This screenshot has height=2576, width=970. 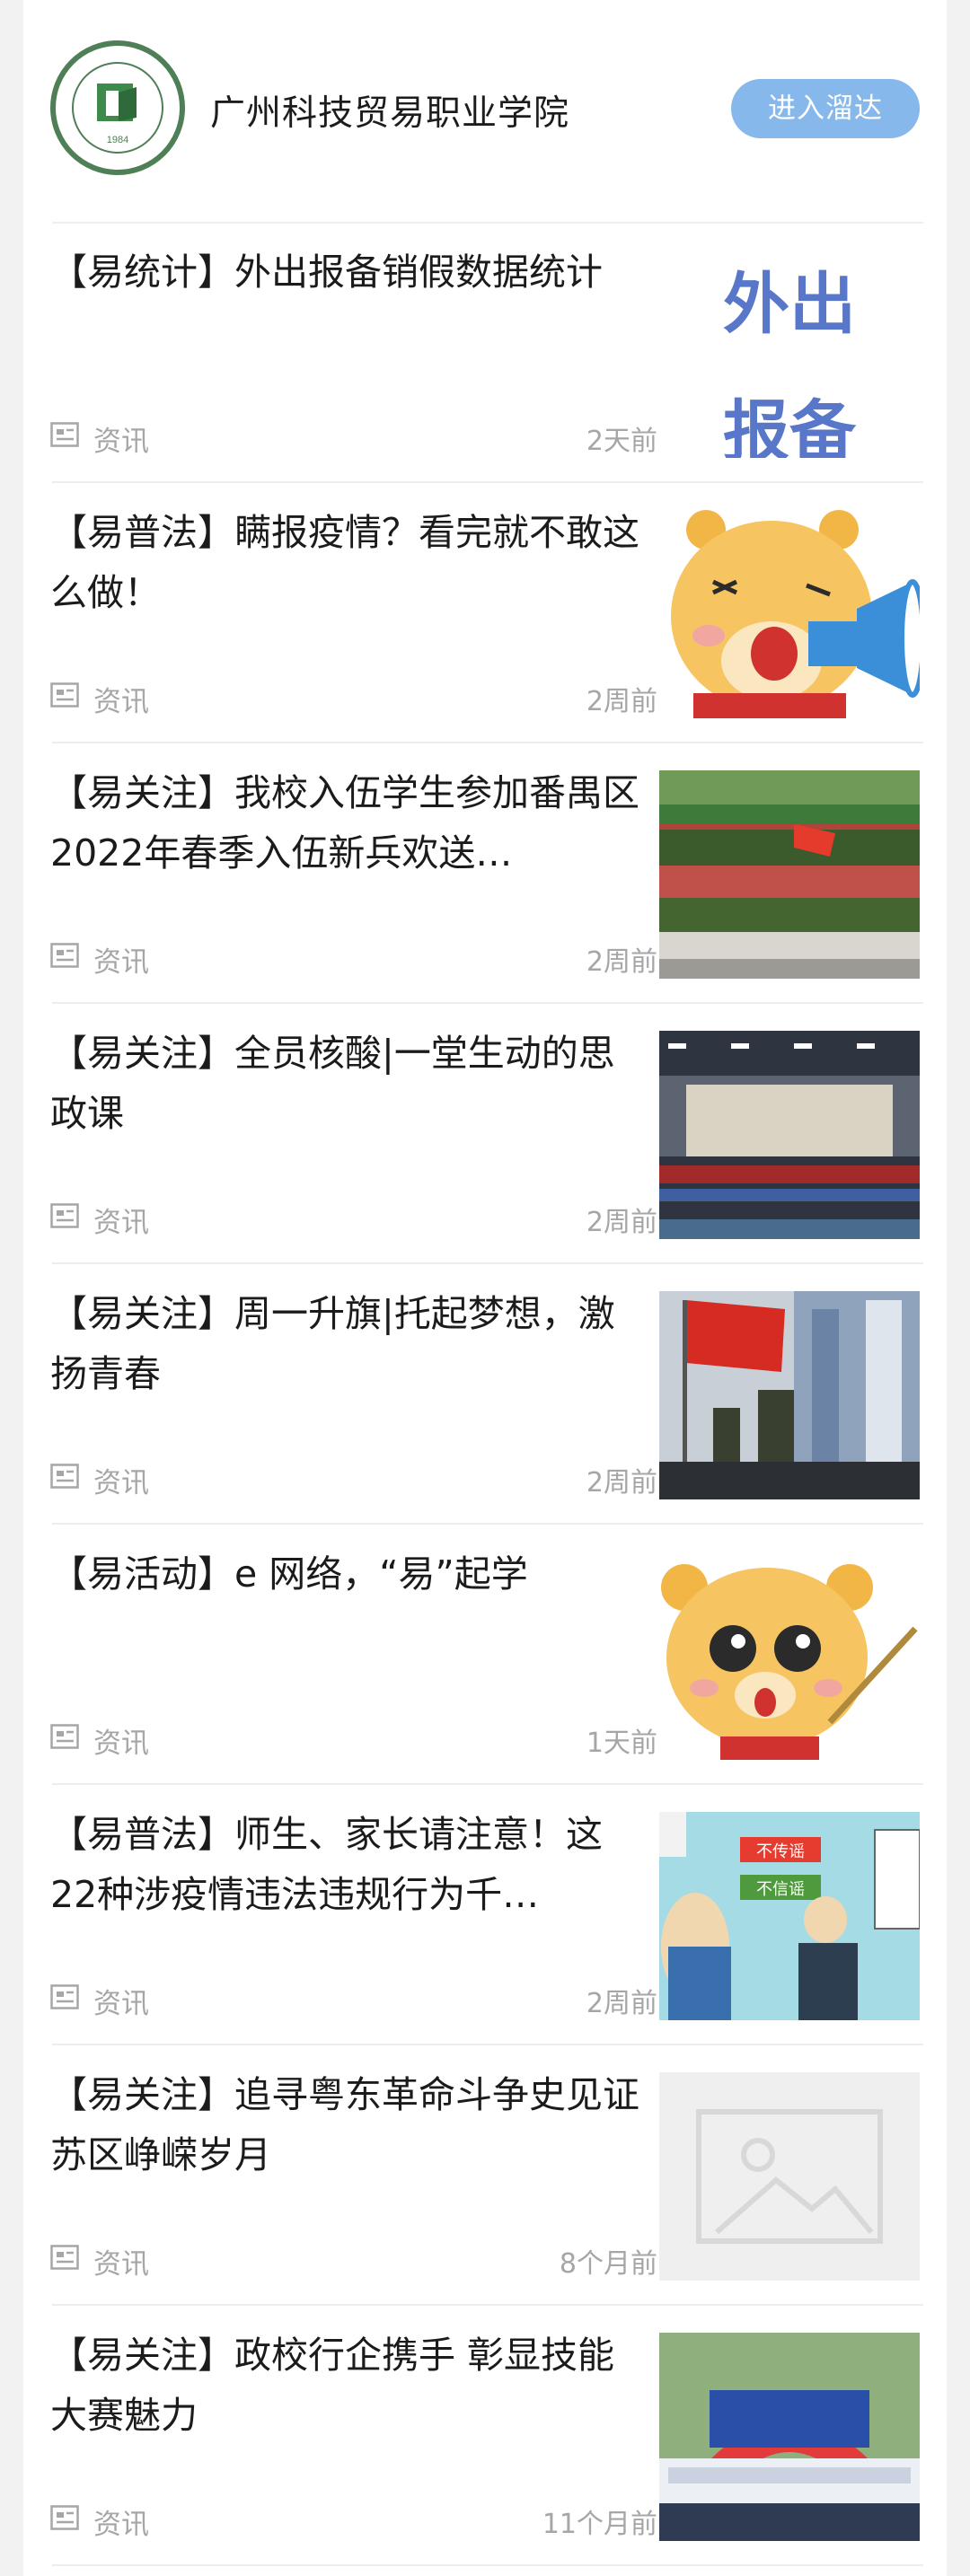 I want to click on article-title: 【易关注】追寻粤东革命斗争史见证苏区峥嵘岁月, so click(x=344, y=2125).